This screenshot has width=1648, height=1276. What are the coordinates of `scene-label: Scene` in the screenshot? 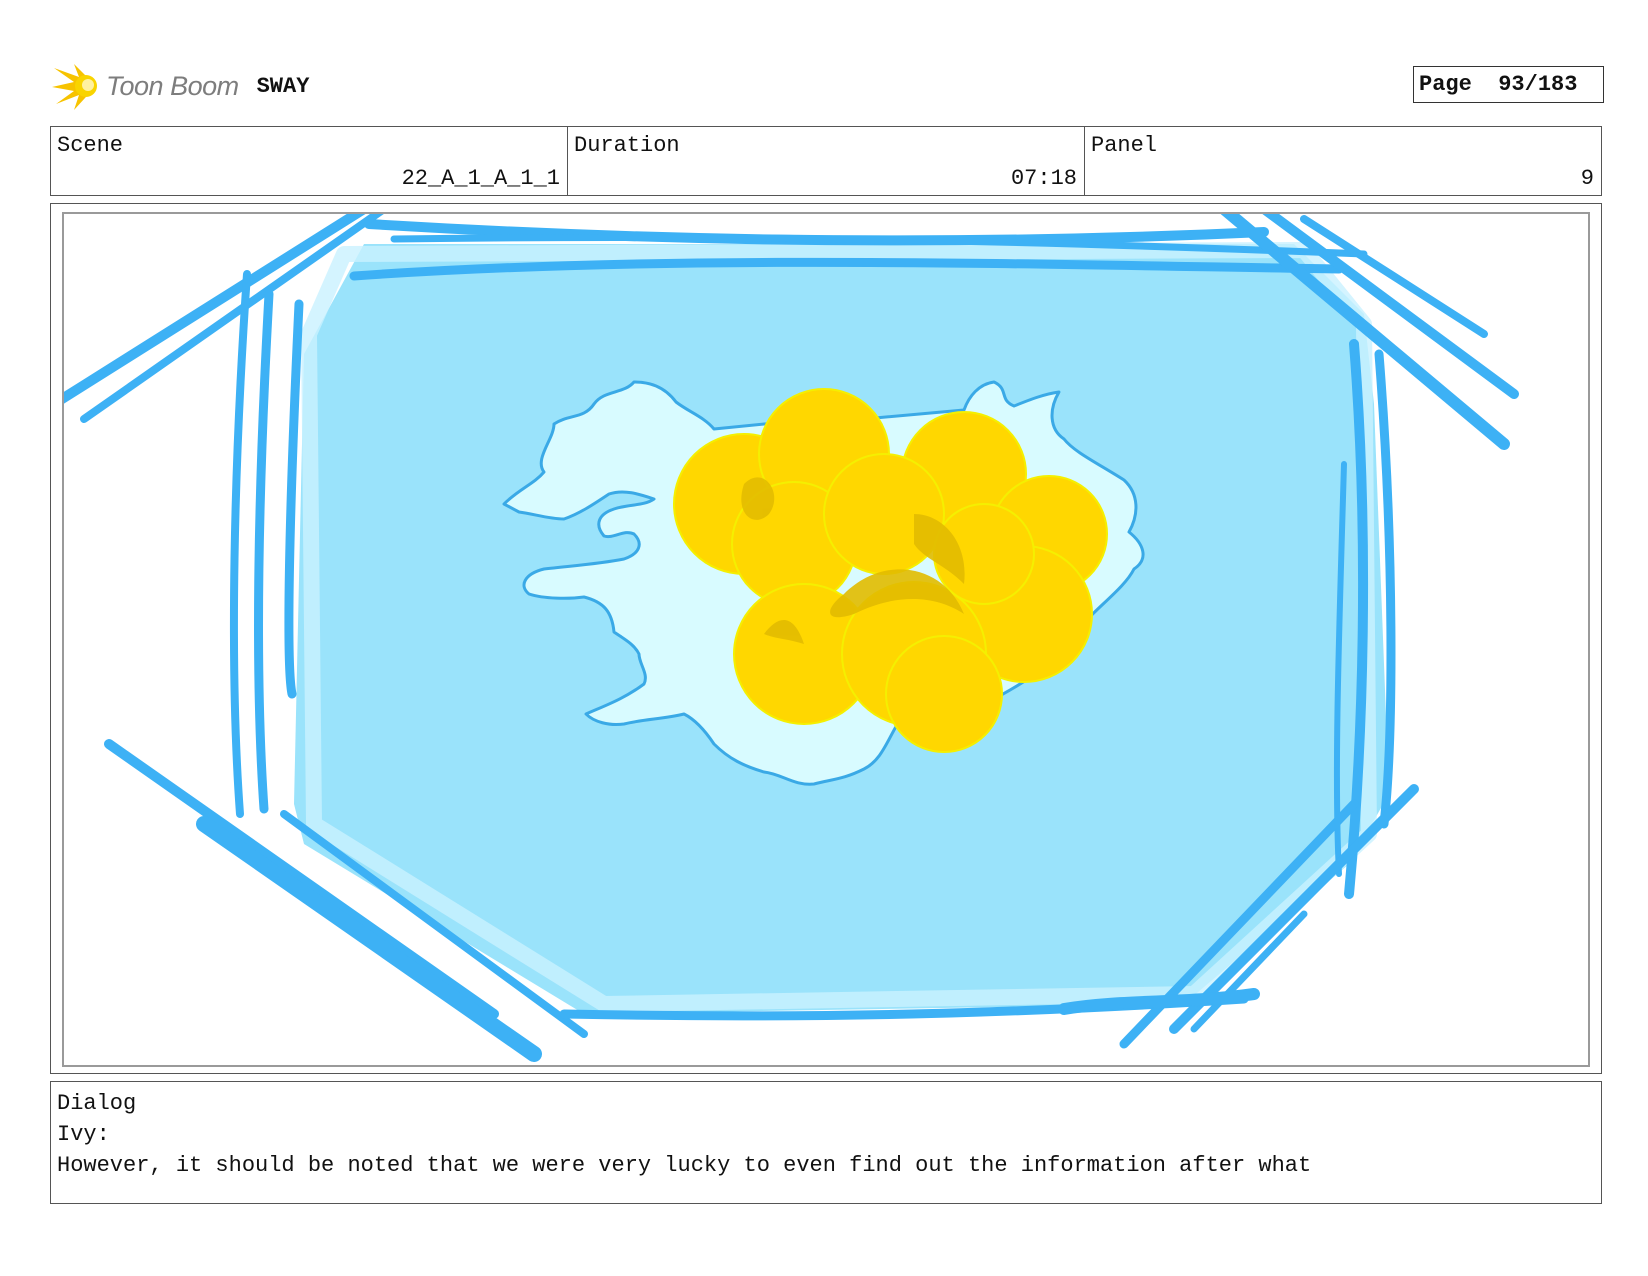 It's located at (90, 145).